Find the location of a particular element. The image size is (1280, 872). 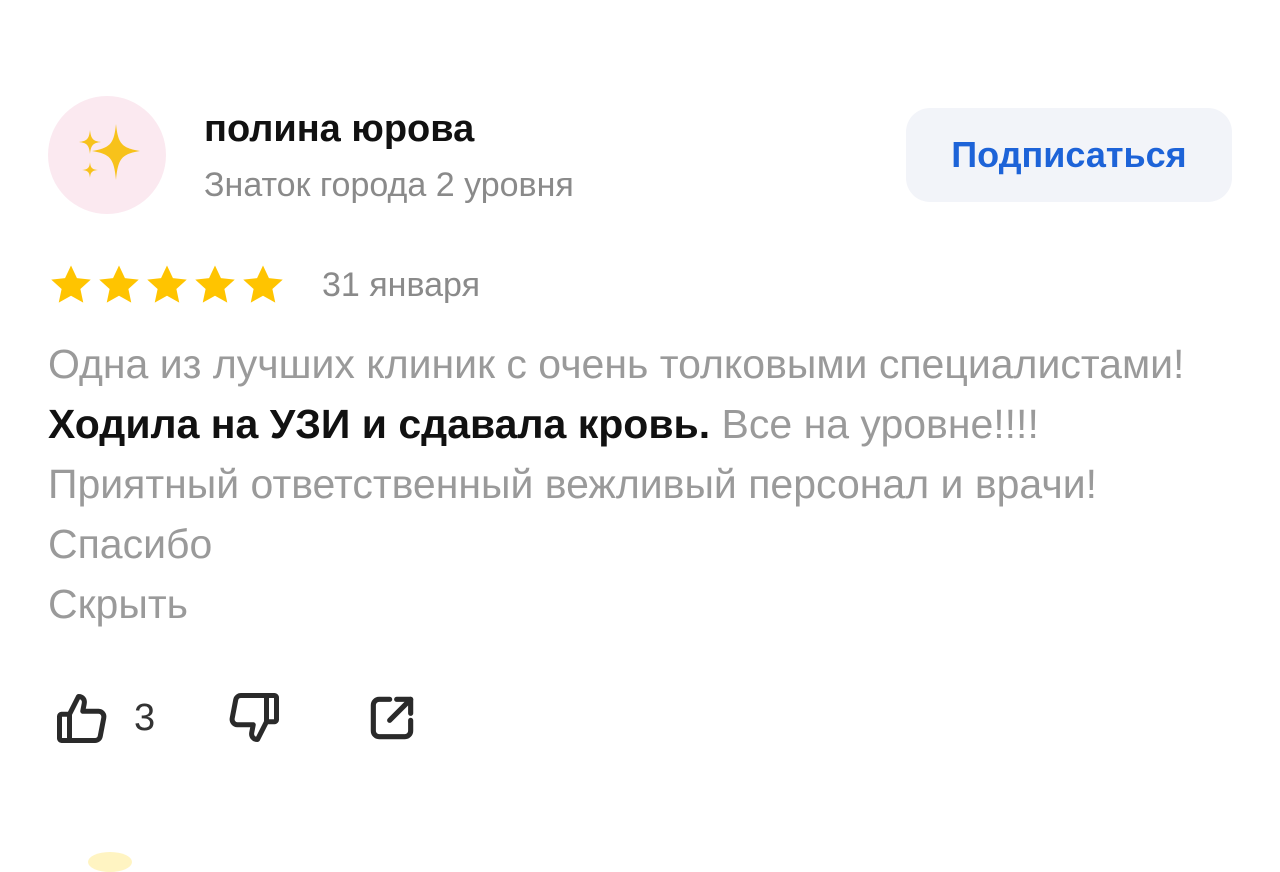

like-button: 3 is located at coordinates (103, 718).